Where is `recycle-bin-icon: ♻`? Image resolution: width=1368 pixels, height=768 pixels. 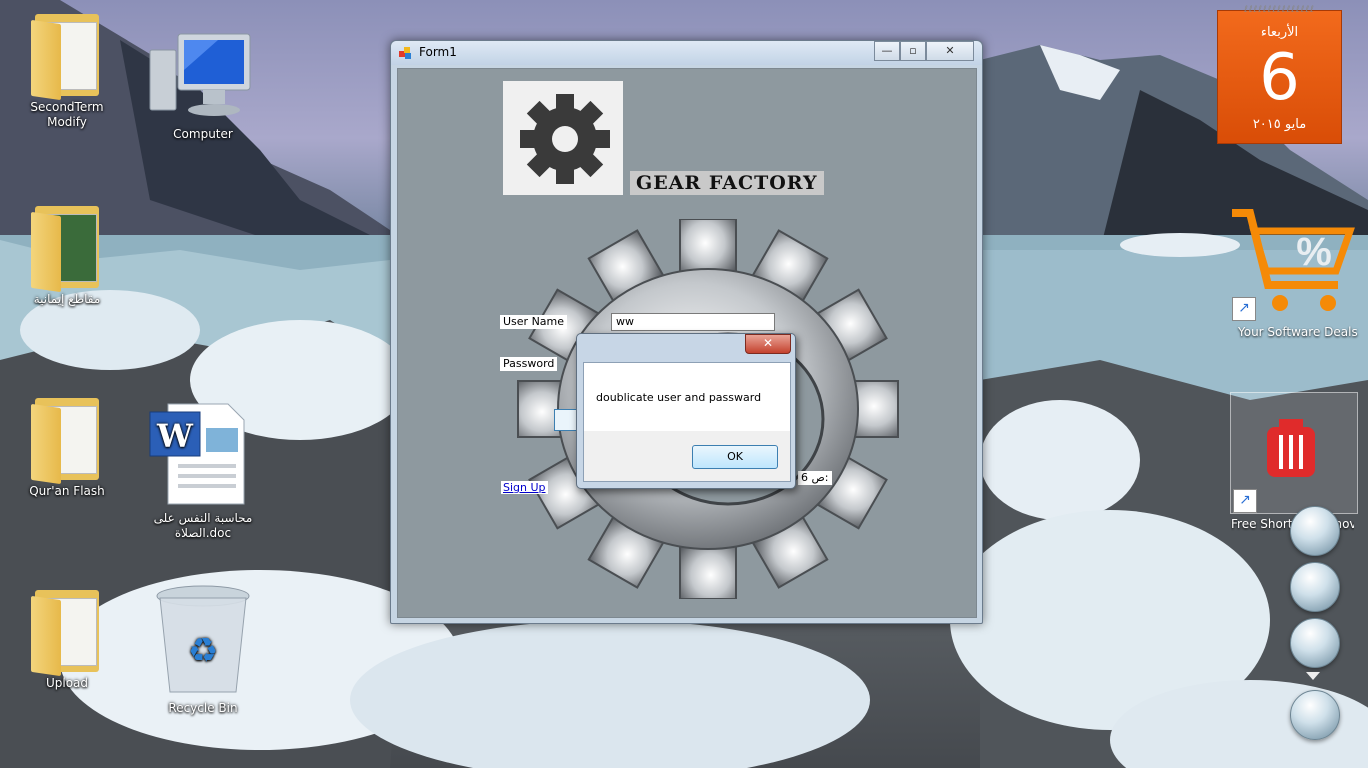 recycle-bin-icon: ♻ is located at coordinates (203, 639).